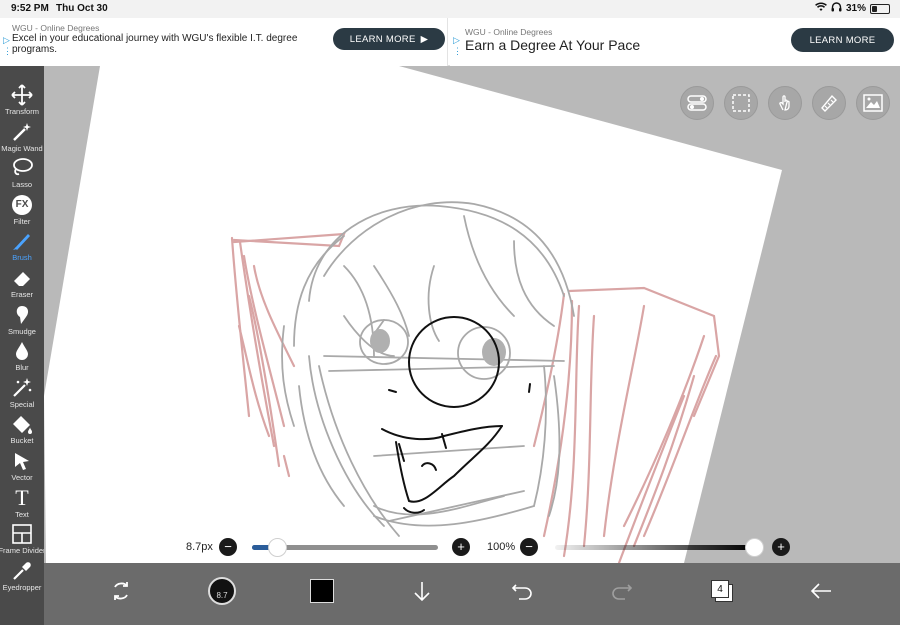 The width and height of the screenshot is (900, 625). Describe the element at coordinates (22, 221) in the screenshot. I see `tool-label: Filter` at that location.